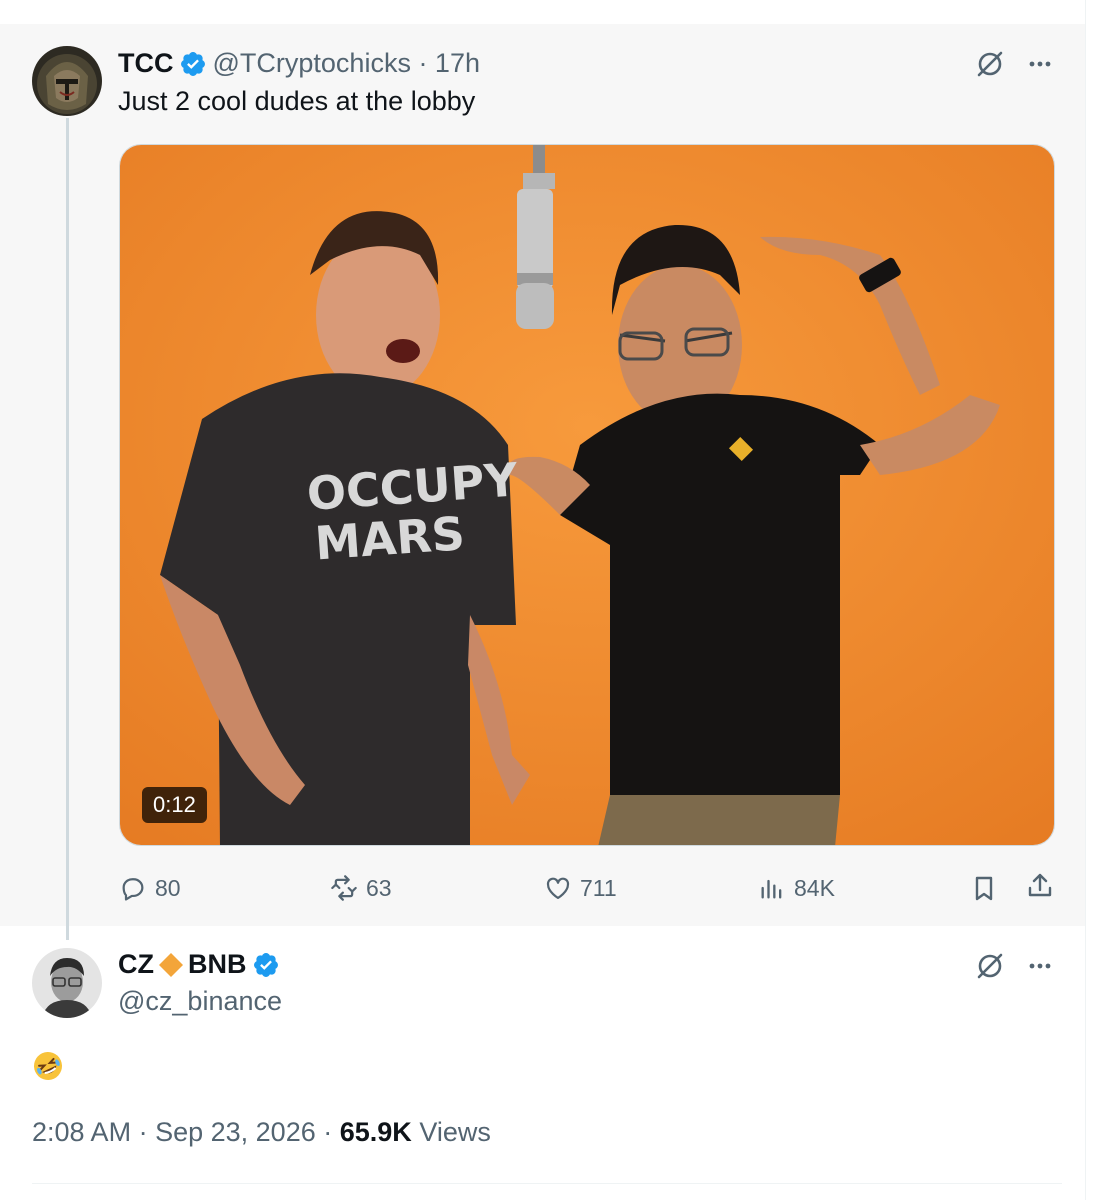 The image size is (1093, 1200). What do you see at coordinates (379, 887) in the screenshot?
I see `repost-count: 63` at bounding box center [379, 887].